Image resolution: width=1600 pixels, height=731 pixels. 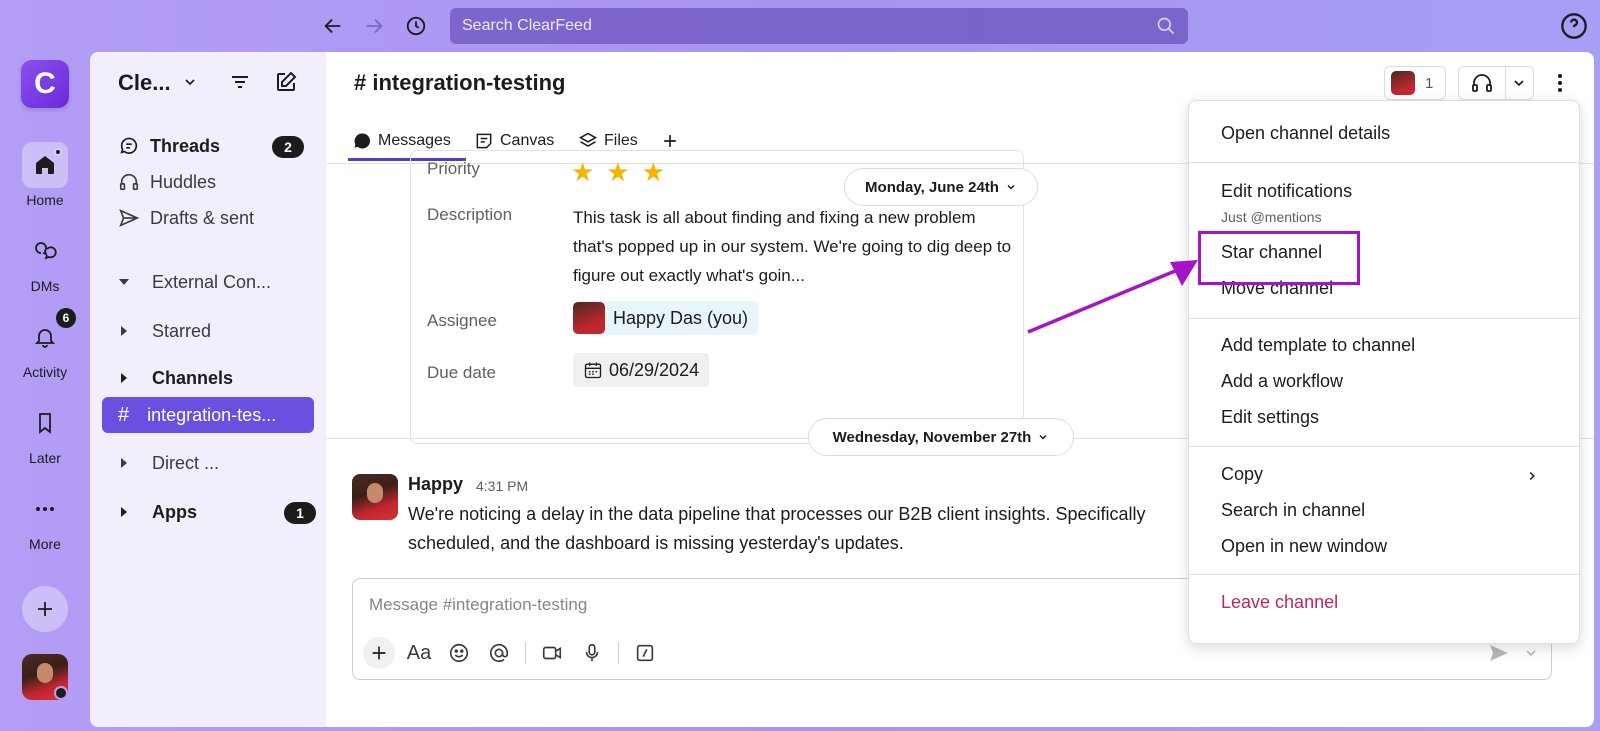 What do you see at coordinates (1304, 546) in the screenshot?
I see `menu-open-new-window: Open in new window` at bounding box center [1304, 546].